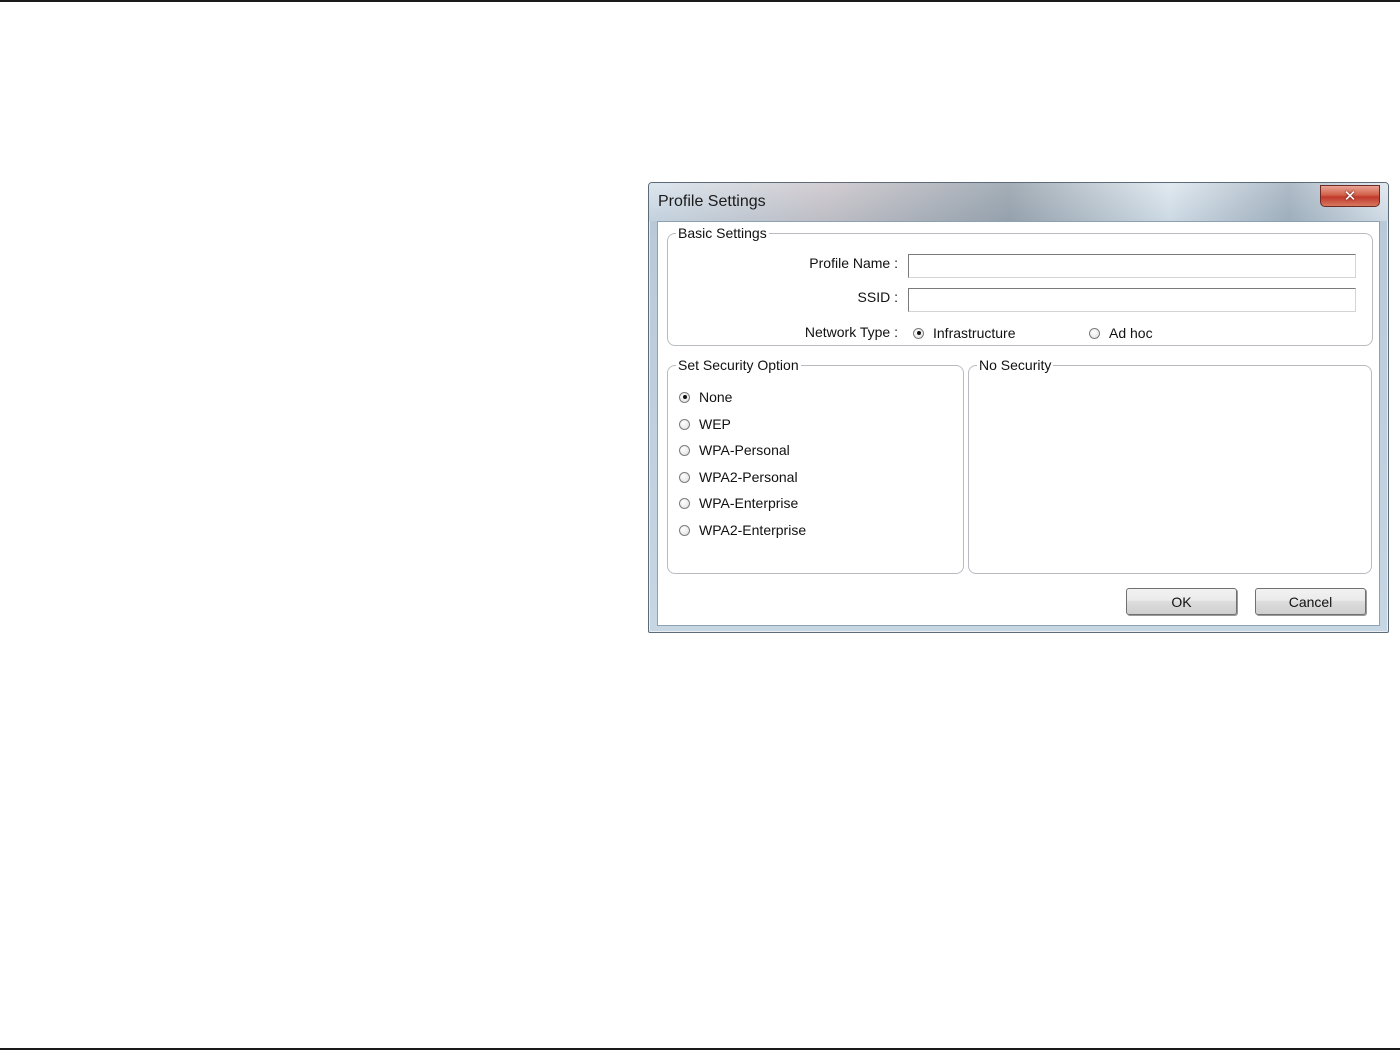 This screenshot has width=1400, height=1051. Describe the element at coordinates (851, 332) in the screenshot. I see `network-type-label: Network Type :` at that location.